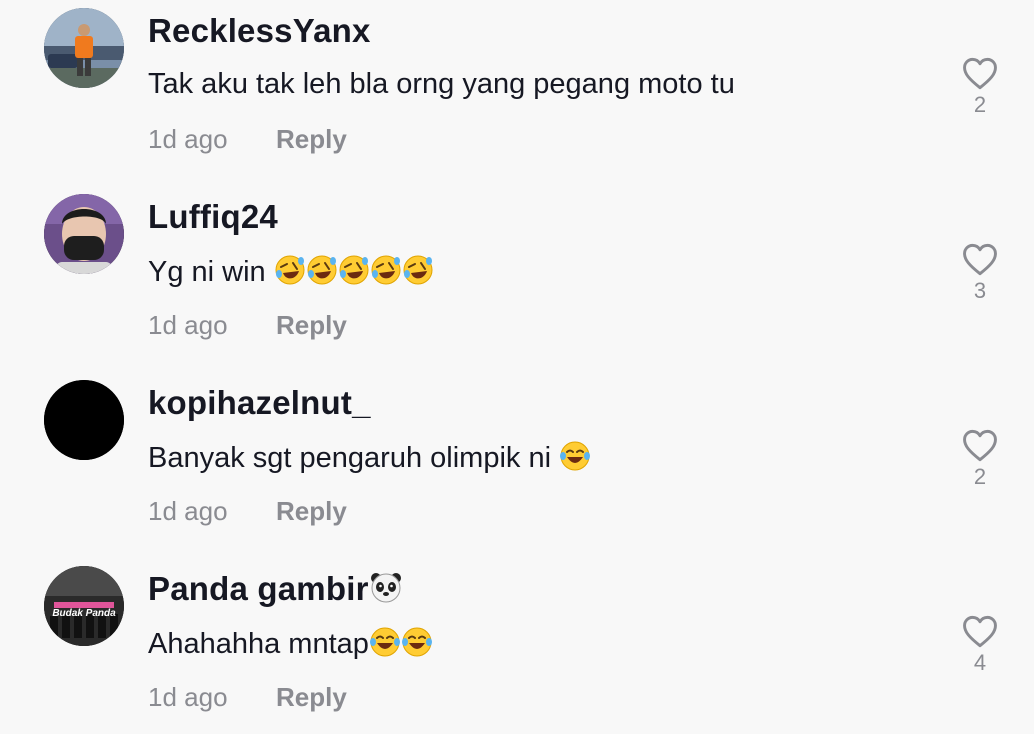  I want to click on comment-text: Yg ni win, so click(291, 271).